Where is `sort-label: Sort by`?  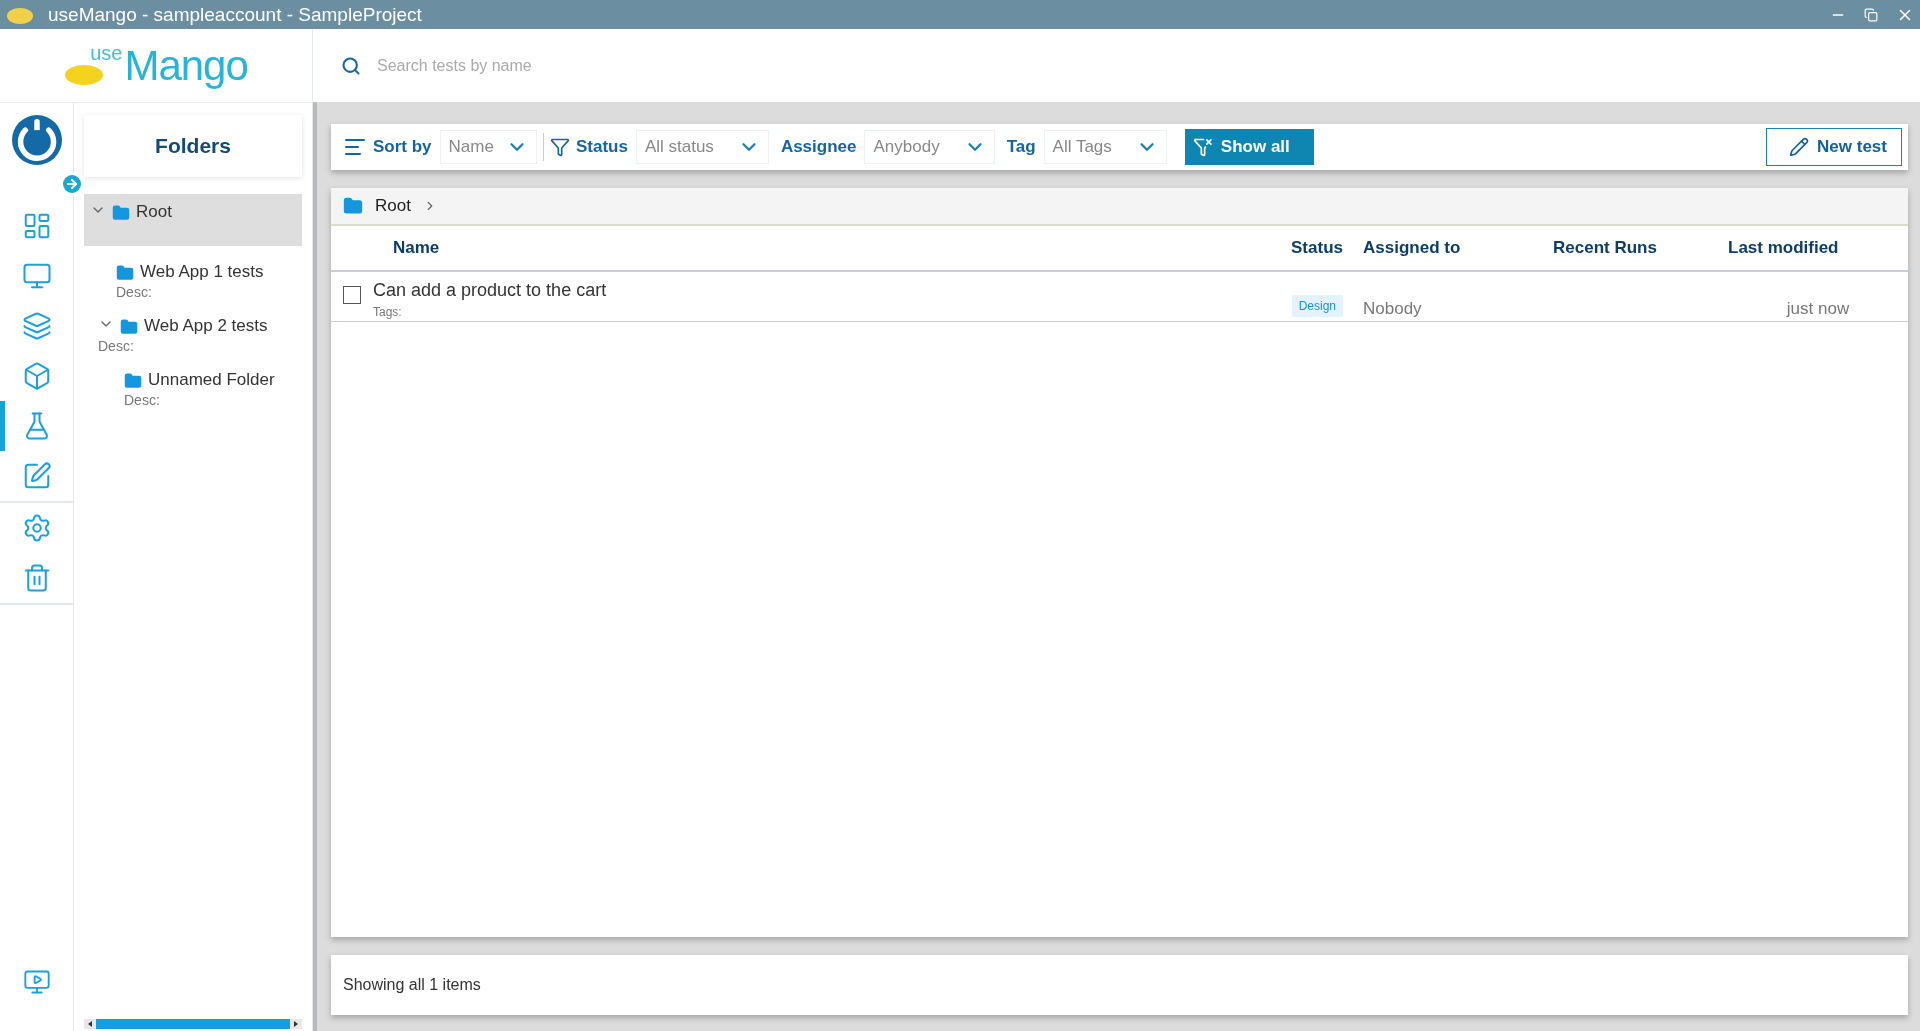 sort-label: Sort by is located at coordinates (402, 147).